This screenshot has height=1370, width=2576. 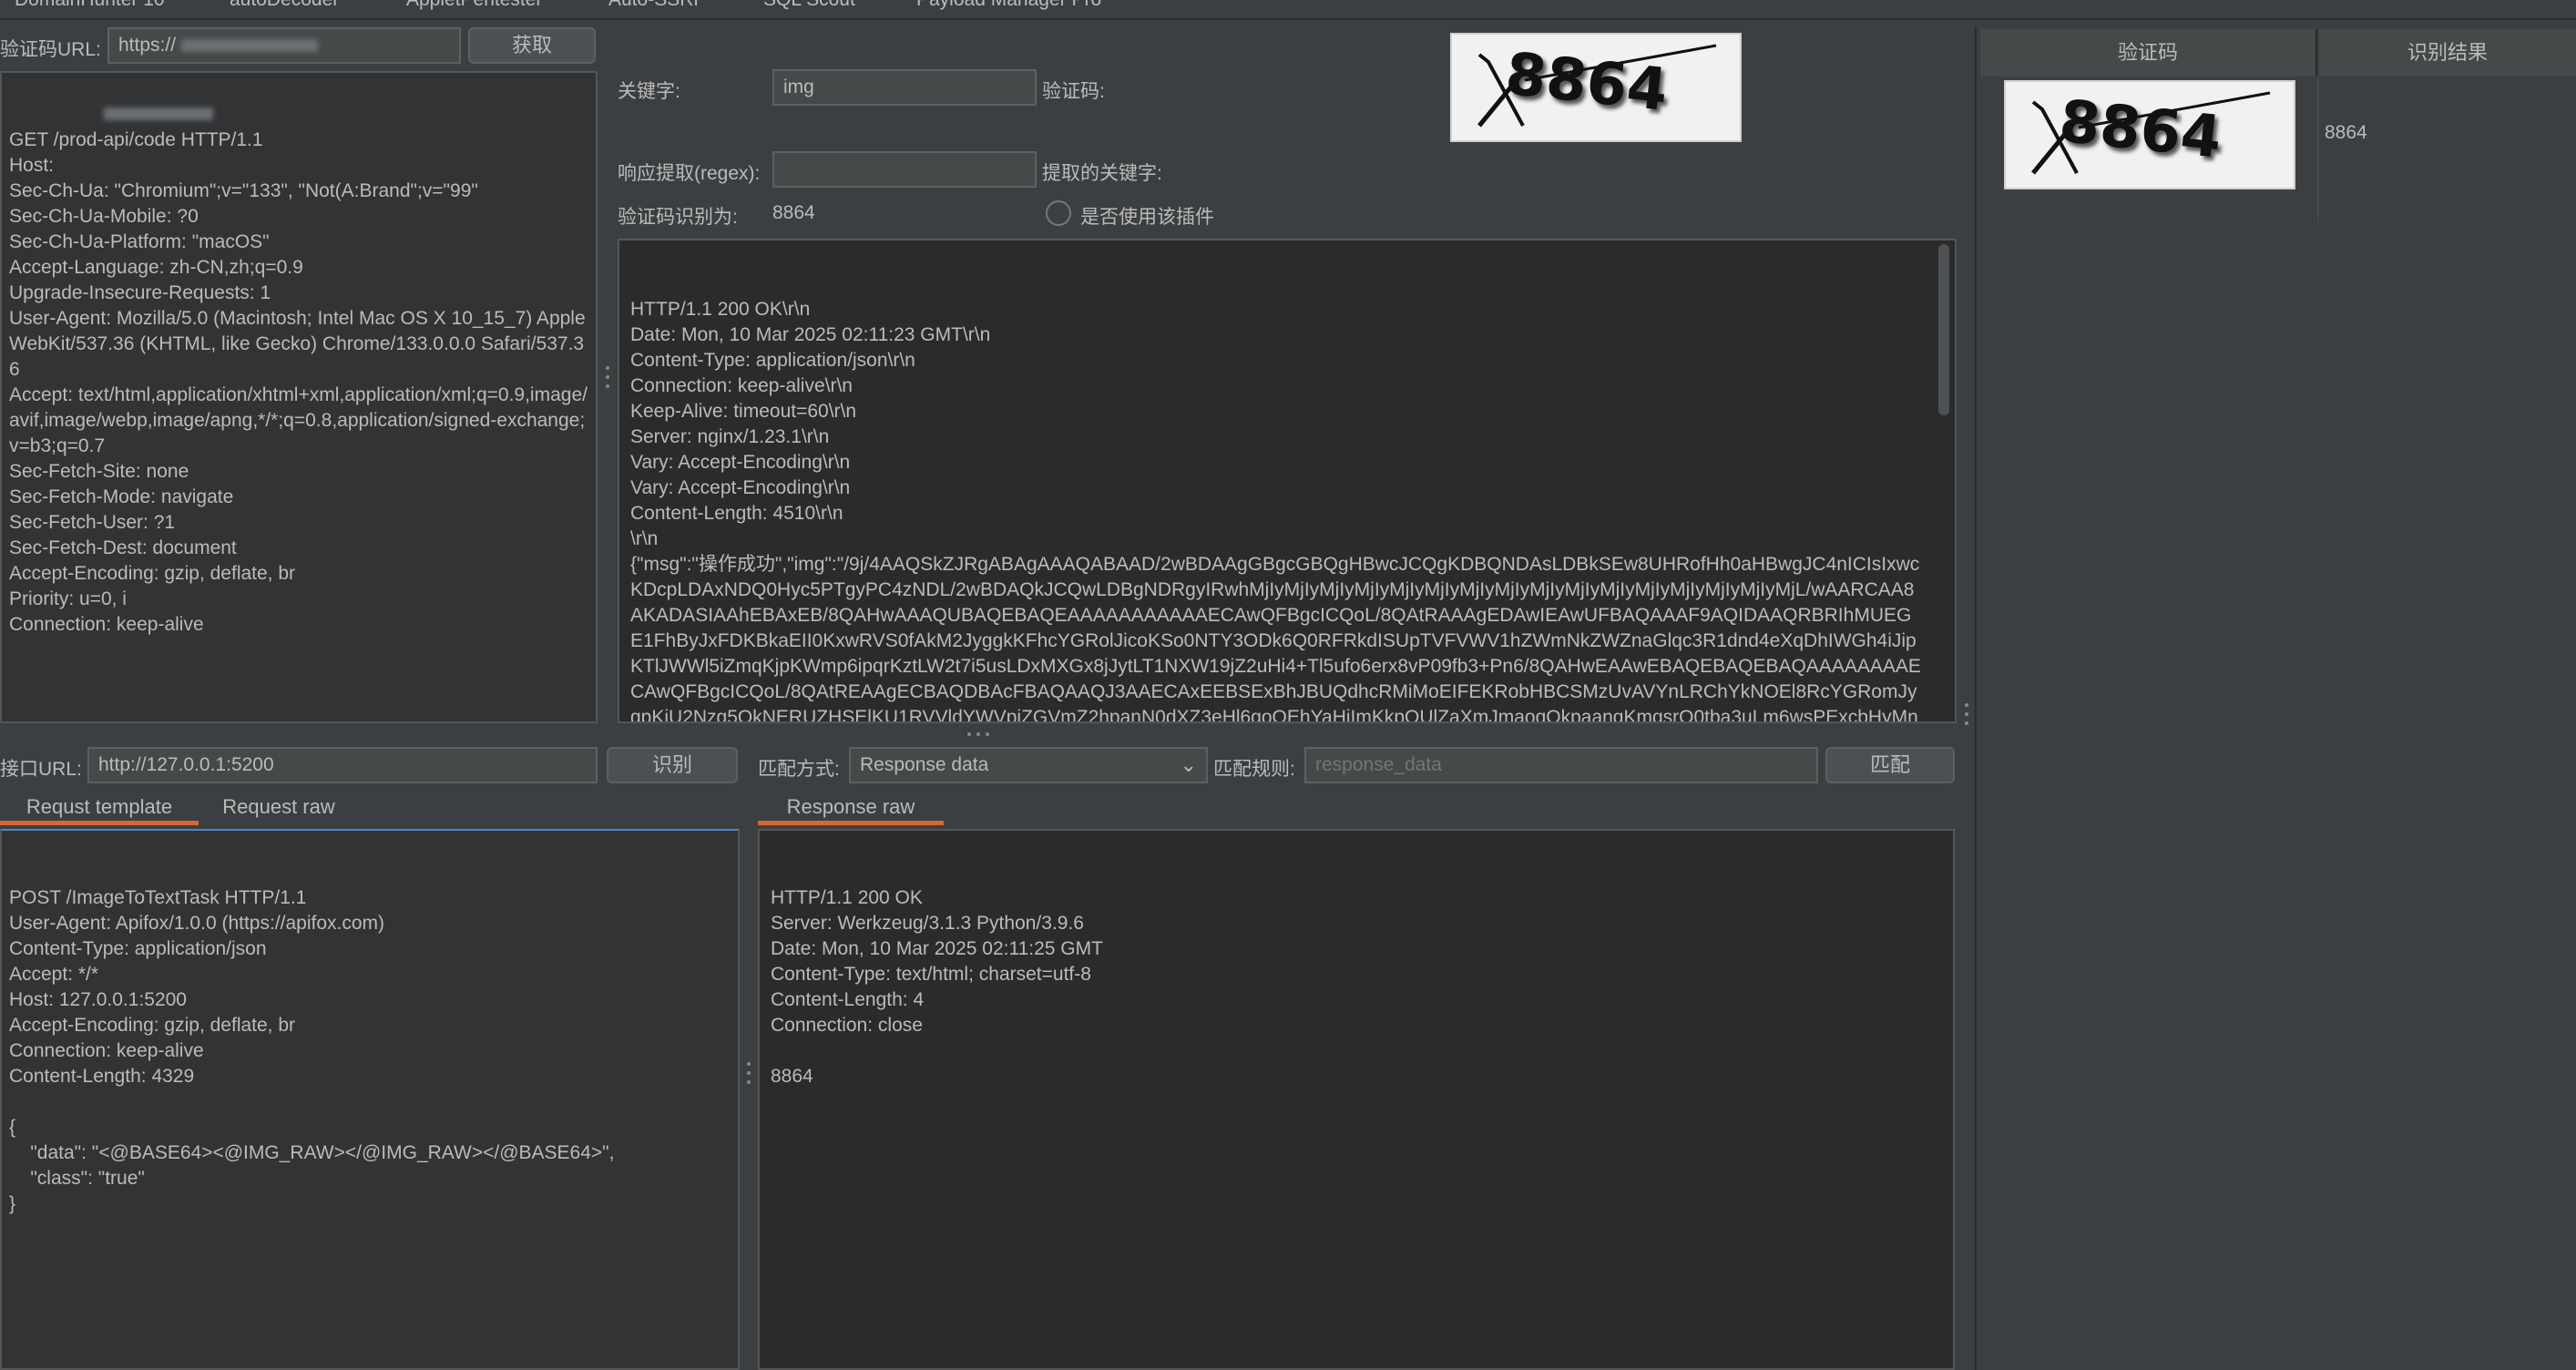 I want to click on recognize-button: 识别, so click(x=672, y=765).